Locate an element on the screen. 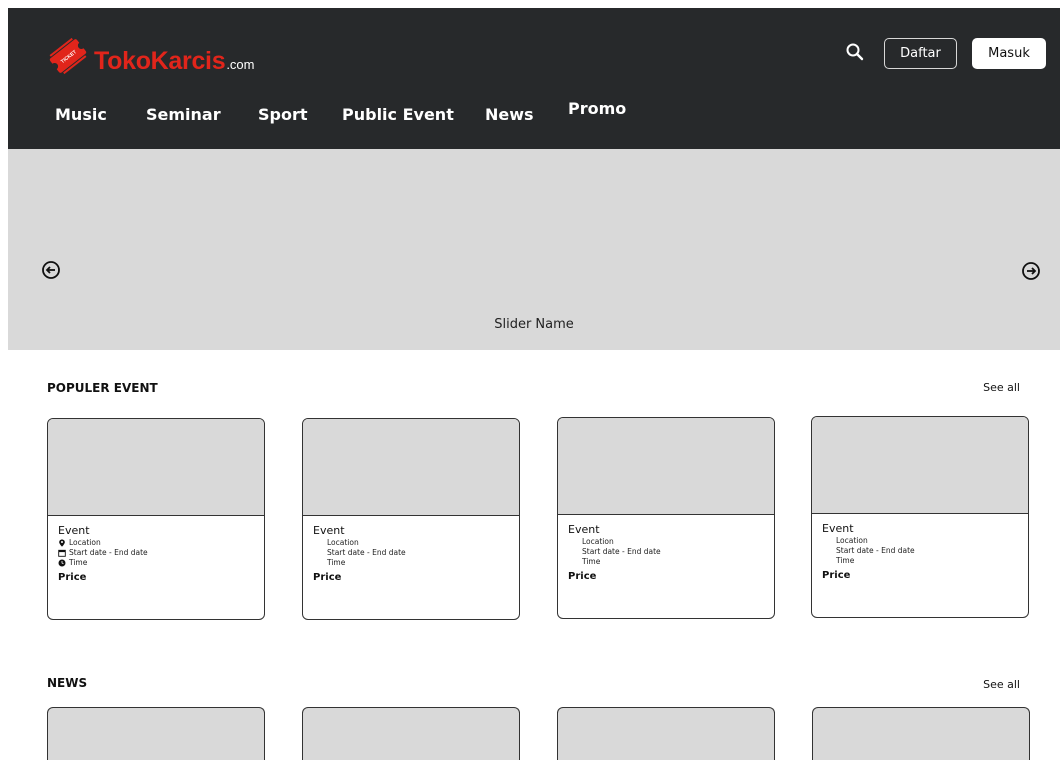 This screenshot has height=760, width=1060. logo-domain: .com is located at coordinates (240, 64).